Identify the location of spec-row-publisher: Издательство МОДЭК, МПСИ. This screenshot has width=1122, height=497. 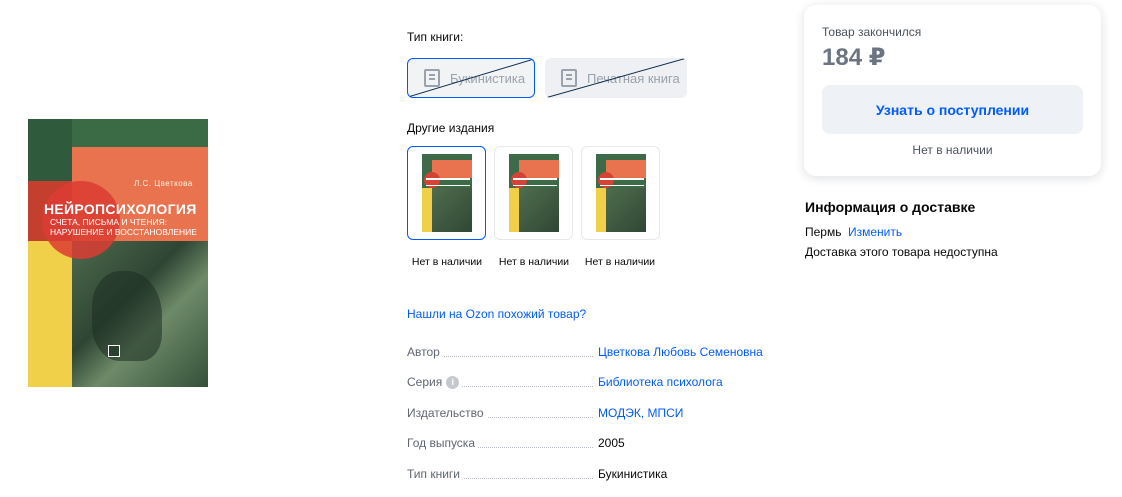
(597, 414).